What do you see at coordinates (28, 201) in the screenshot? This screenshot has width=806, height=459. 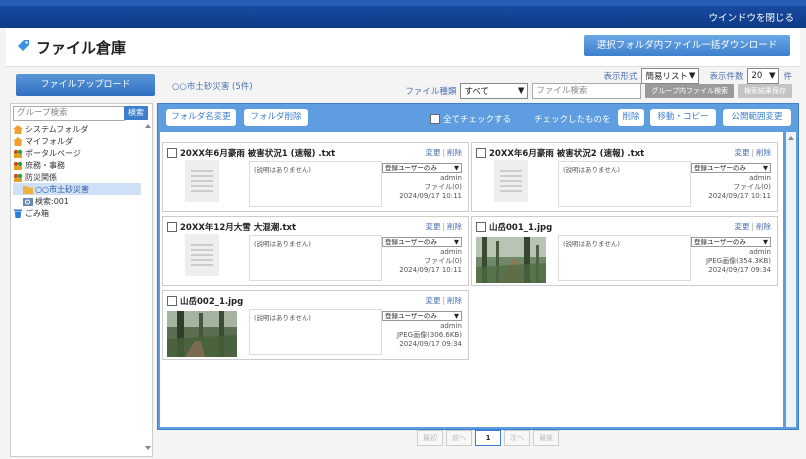 I see `search-folder-icon` at bounding box center [28, 201].